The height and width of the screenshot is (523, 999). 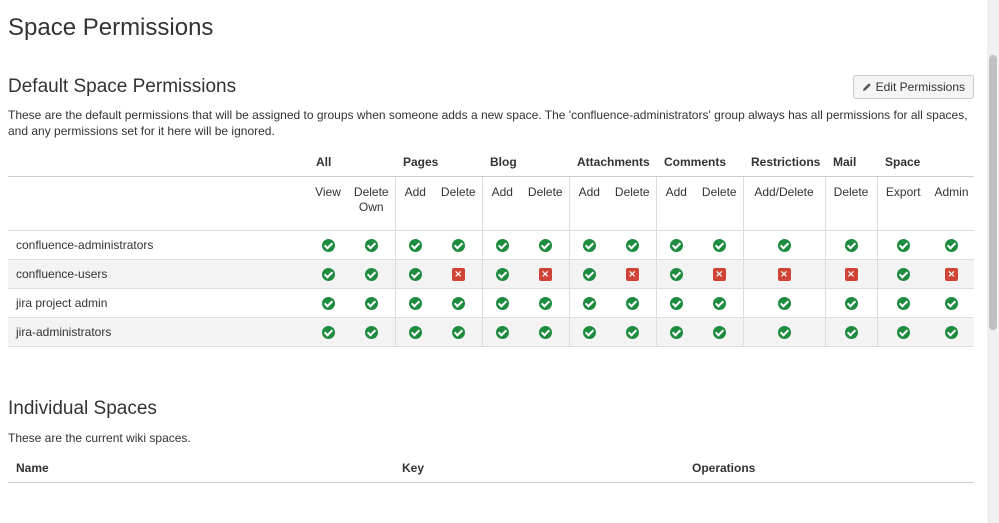 What do you see at coordinates (866, 87) in the screenshot?
I see `pencil-icon` at bounding box center [866, 87].